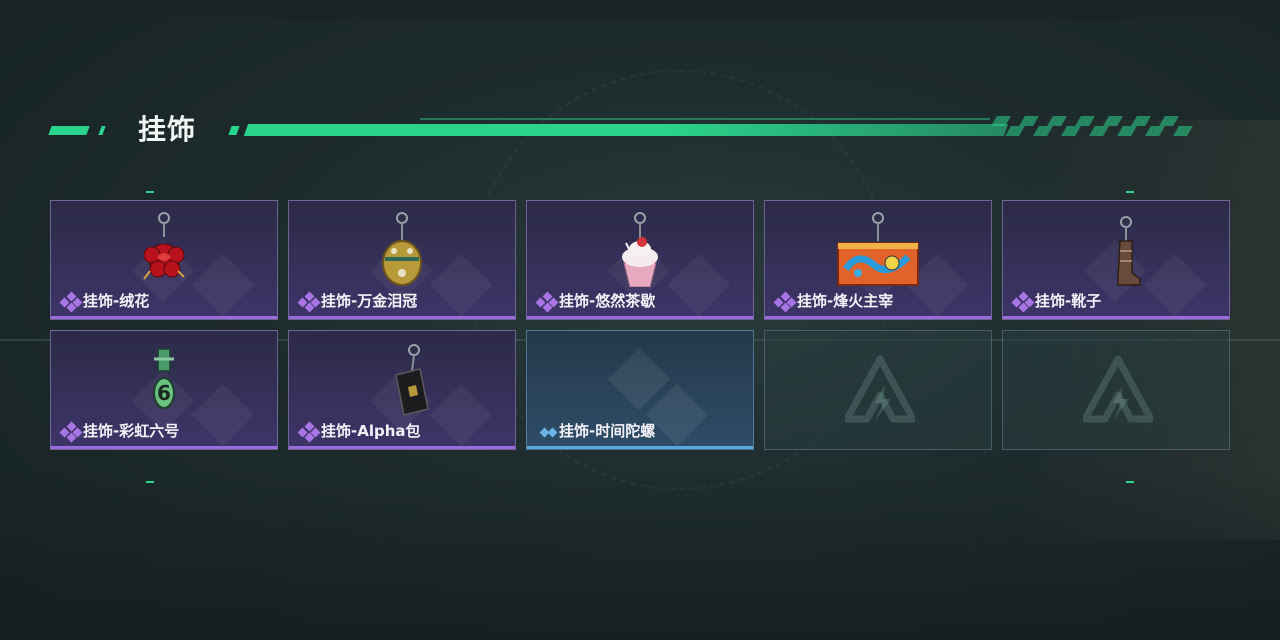 The height and width of the screenshot is (640, 1280). What do you see at coordinates (412, 380) in the screenshot?
I see `alpha-bag-charm-icon` at bounding box center [412, 380].